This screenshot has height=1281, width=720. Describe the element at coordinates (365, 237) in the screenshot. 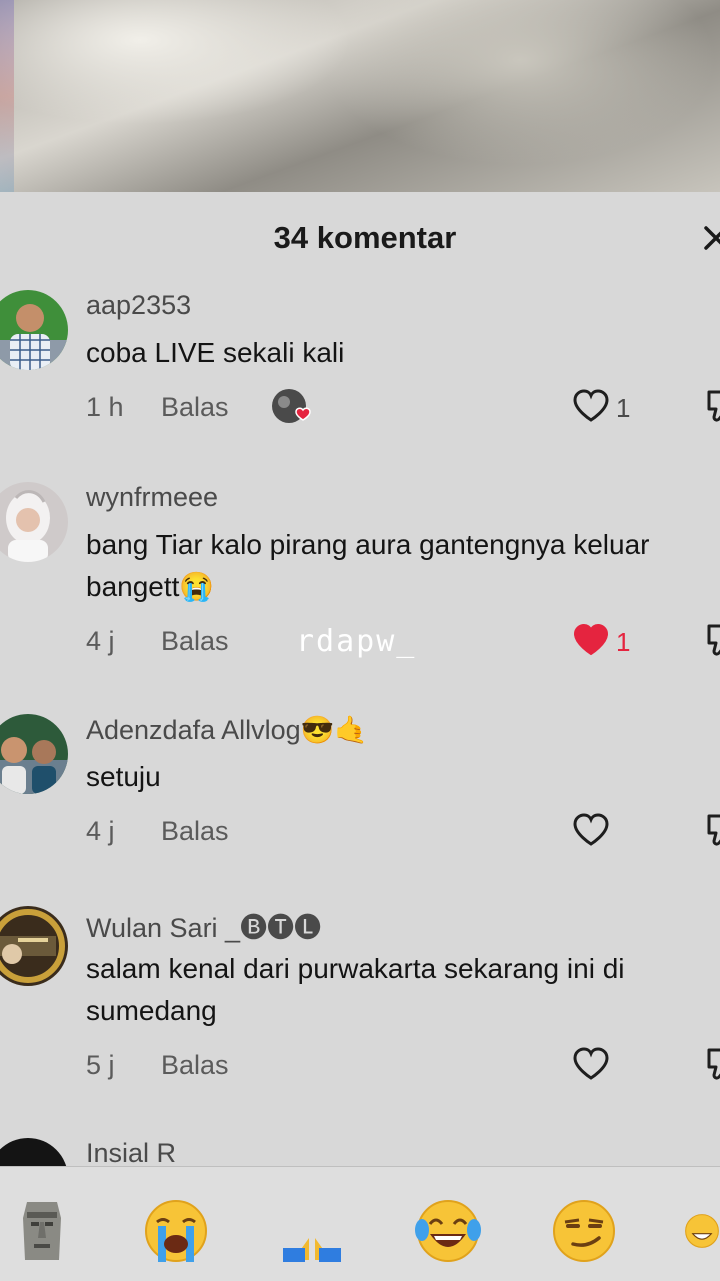

I see `comments-count-title: 34 komentar` at that location.